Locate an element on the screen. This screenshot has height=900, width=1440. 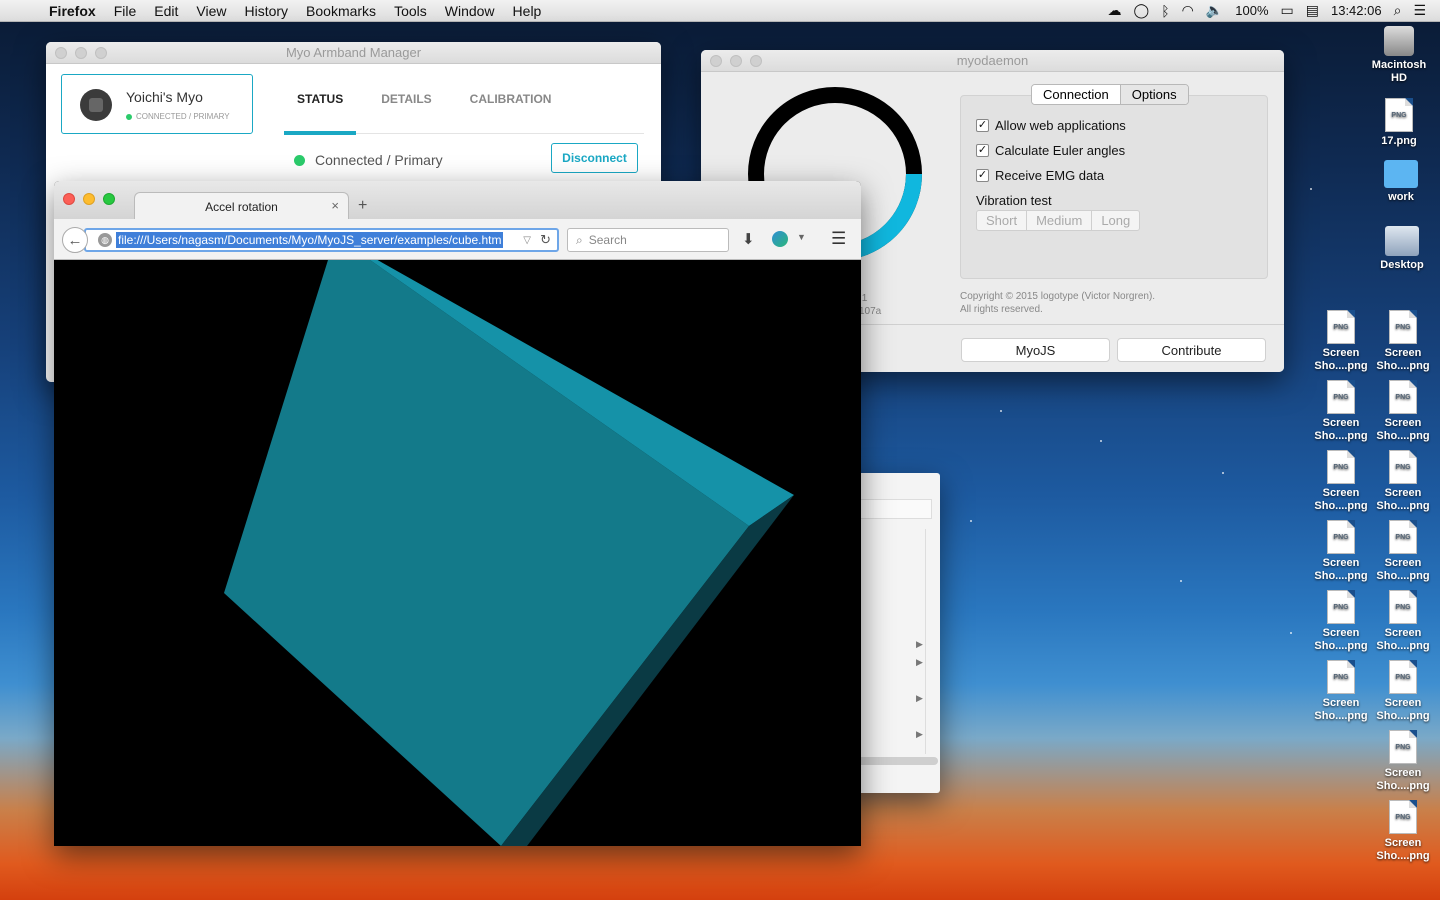
spotlight-search-icon: ⌕ is located at coordinates (1398, 10).